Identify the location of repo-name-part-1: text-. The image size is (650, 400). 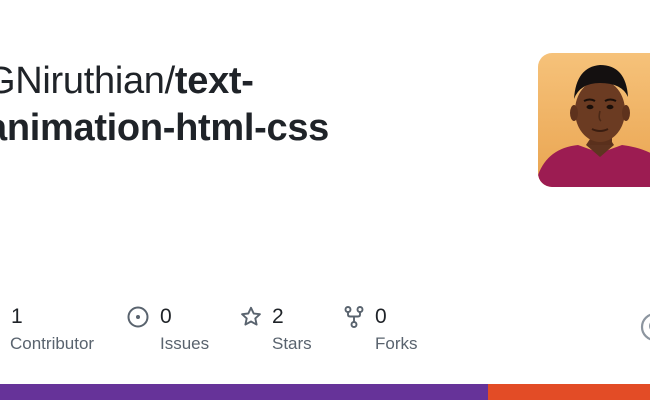
(214, 81).